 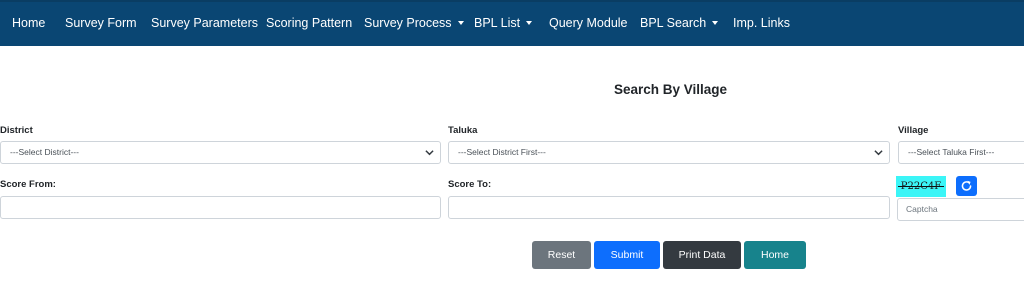 What do you see at coordinates (627, 255) in the screenshot?
I see `submit-button: Submit` at bounding box center [627, 255].